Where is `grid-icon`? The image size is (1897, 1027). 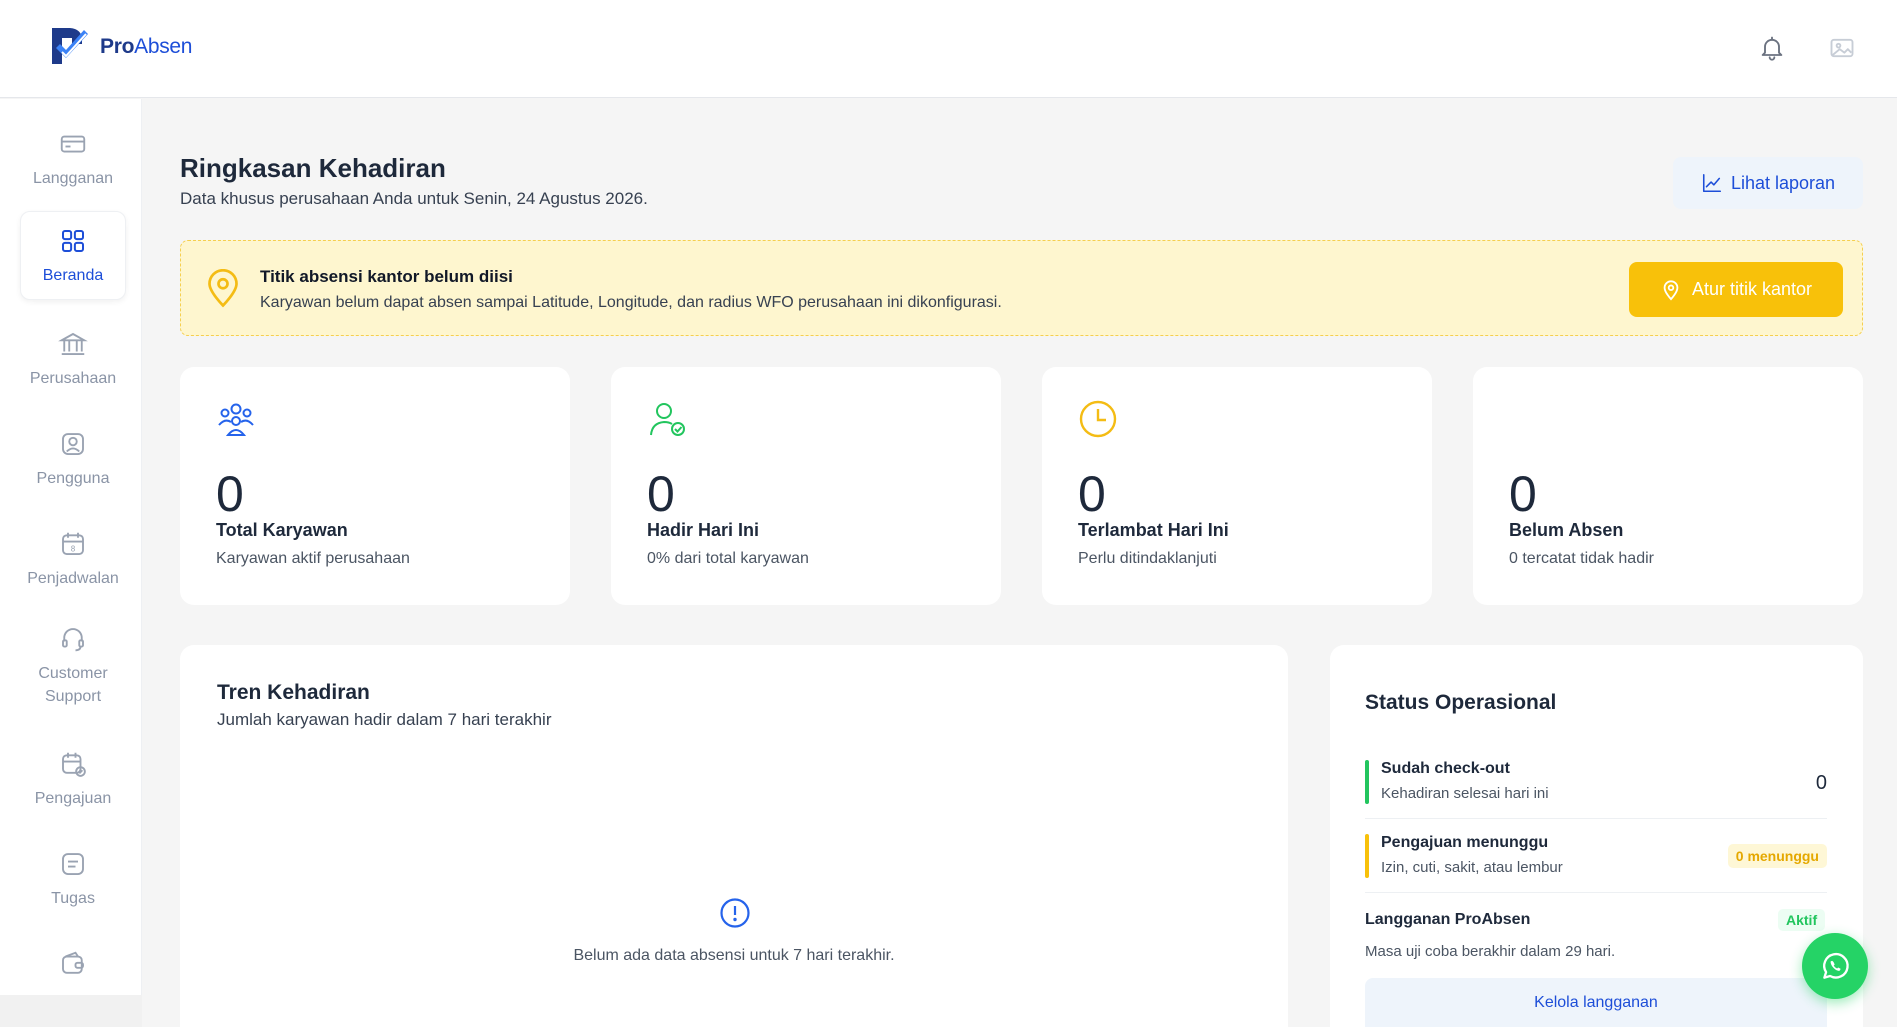 grid-icon is located at coordinates (73, 241).